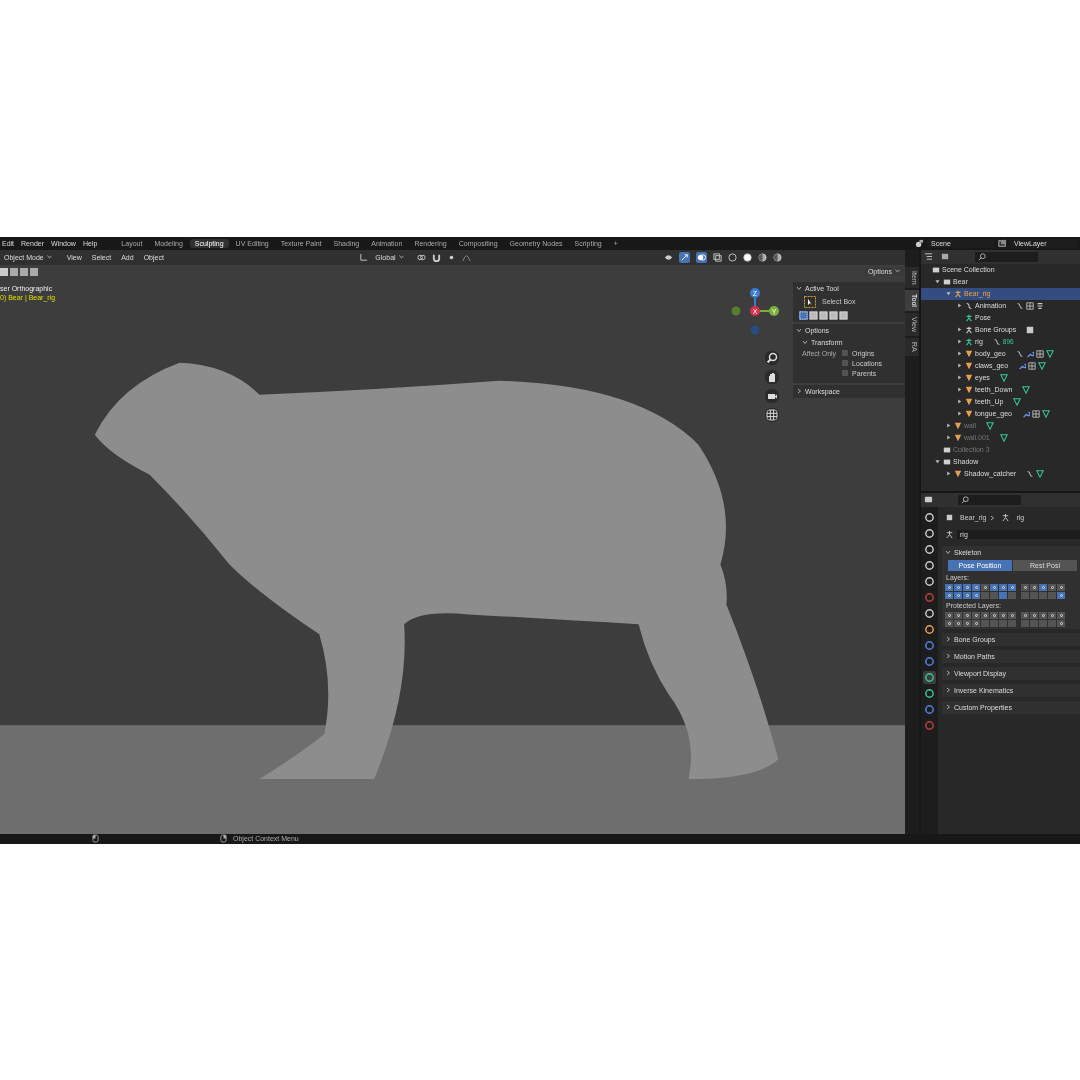 This screenshot has width=1080, height=1080. Describe the element at coordinates (929, 661) in the screenshot. I see `constraints-tab-icon` at that location.